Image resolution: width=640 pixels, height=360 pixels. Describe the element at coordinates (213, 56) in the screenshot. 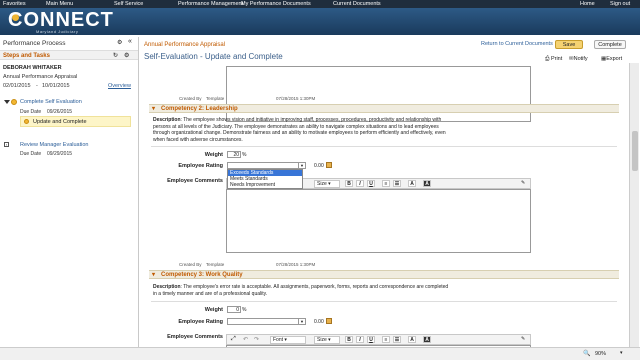

I see `page-title: Self-Evaluation - Update and Complete` at that location.